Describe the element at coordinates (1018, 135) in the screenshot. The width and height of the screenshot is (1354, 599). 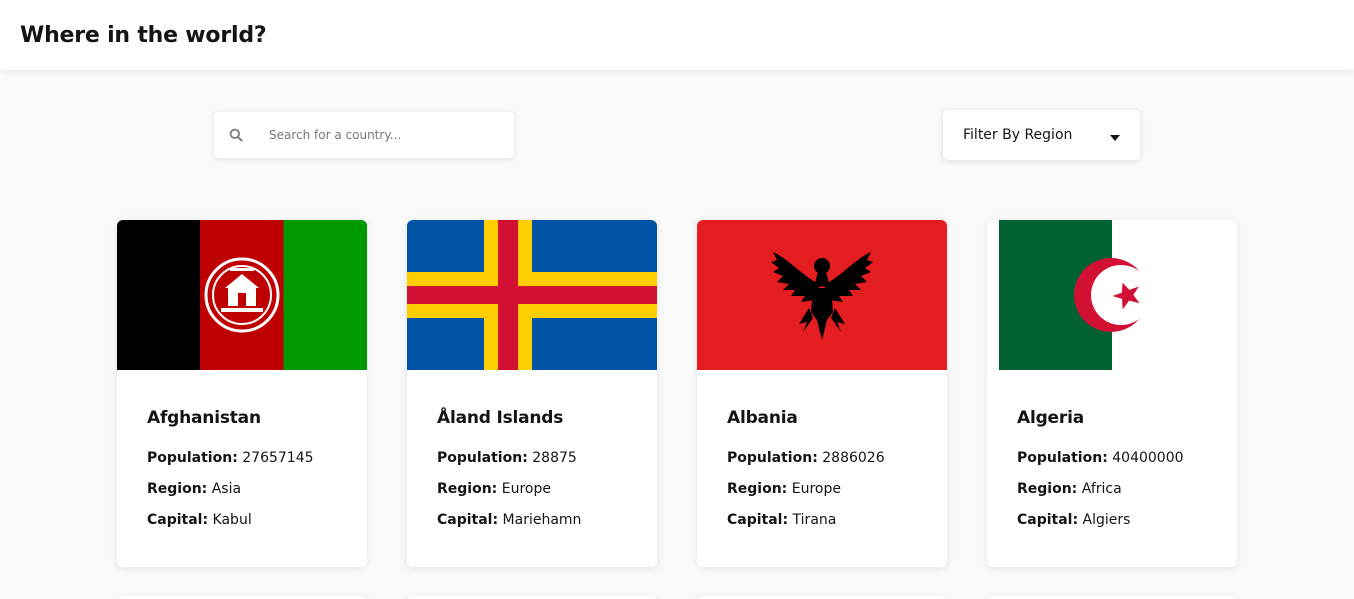
I see `region-filter-label: Filter By Region` at that location.